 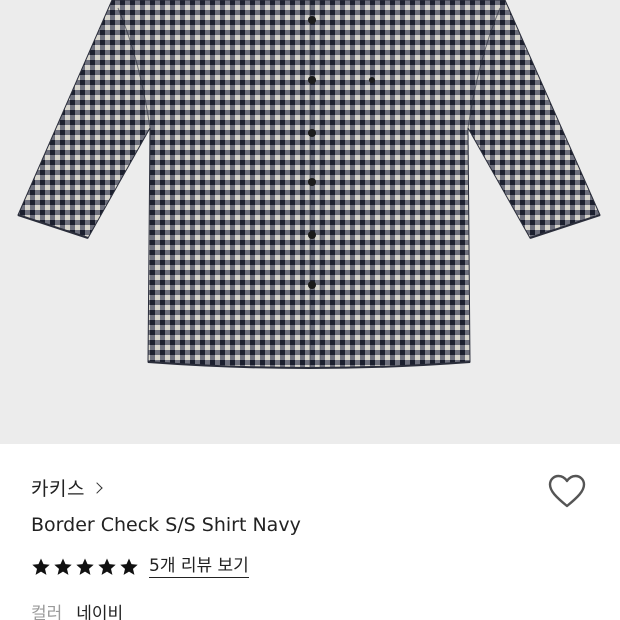 What do you see at coordinates (47, 612) in the screenshot?
I see `color-label: 컬러` at bounding box center [47, 612].